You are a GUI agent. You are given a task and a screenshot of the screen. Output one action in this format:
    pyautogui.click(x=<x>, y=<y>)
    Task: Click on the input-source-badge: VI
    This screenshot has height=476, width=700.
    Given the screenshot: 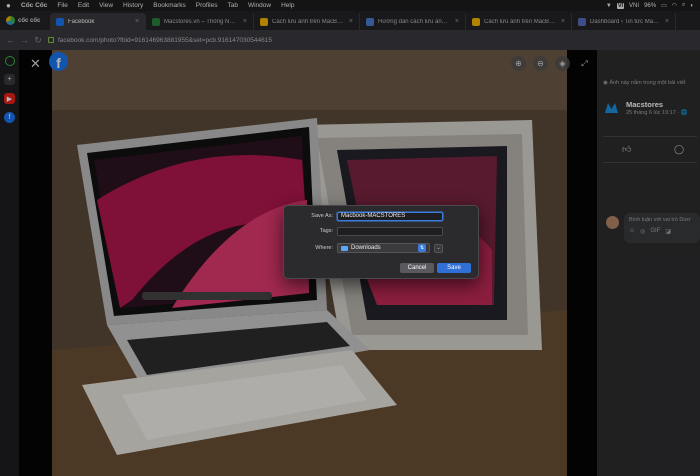 What is the action you would take?
    pyautogui.click(x=620, y=5)
    